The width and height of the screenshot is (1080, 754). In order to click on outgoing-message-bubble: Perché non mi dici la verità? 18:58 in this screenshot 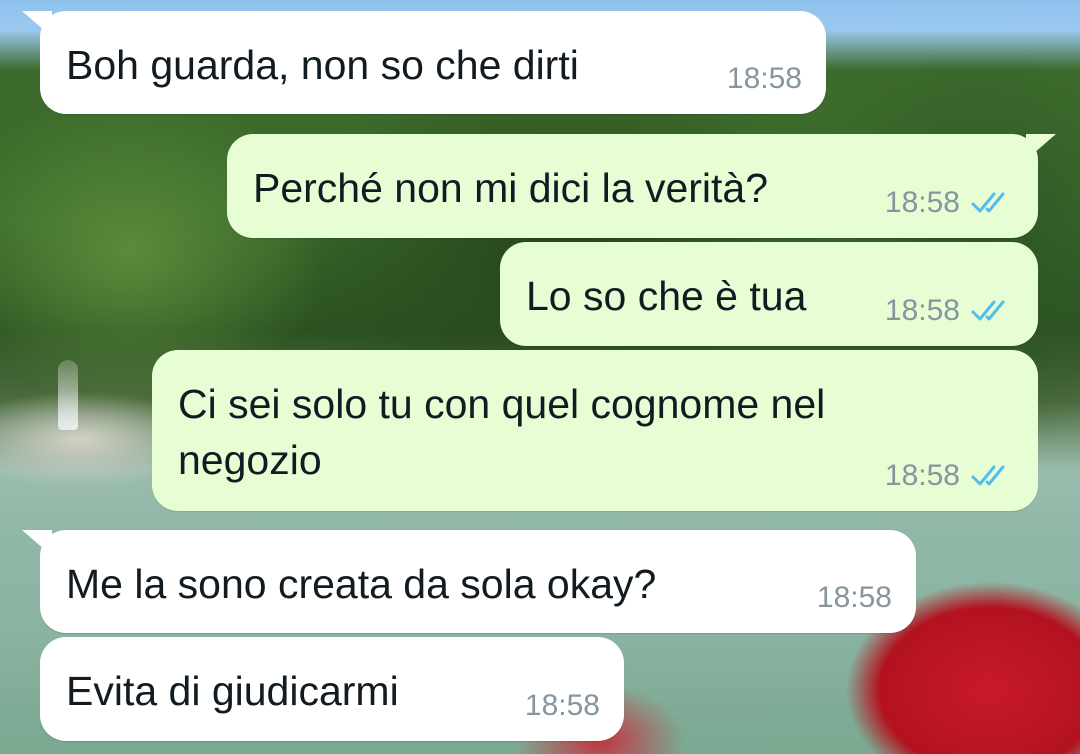, I will do `click(641, 186)`.